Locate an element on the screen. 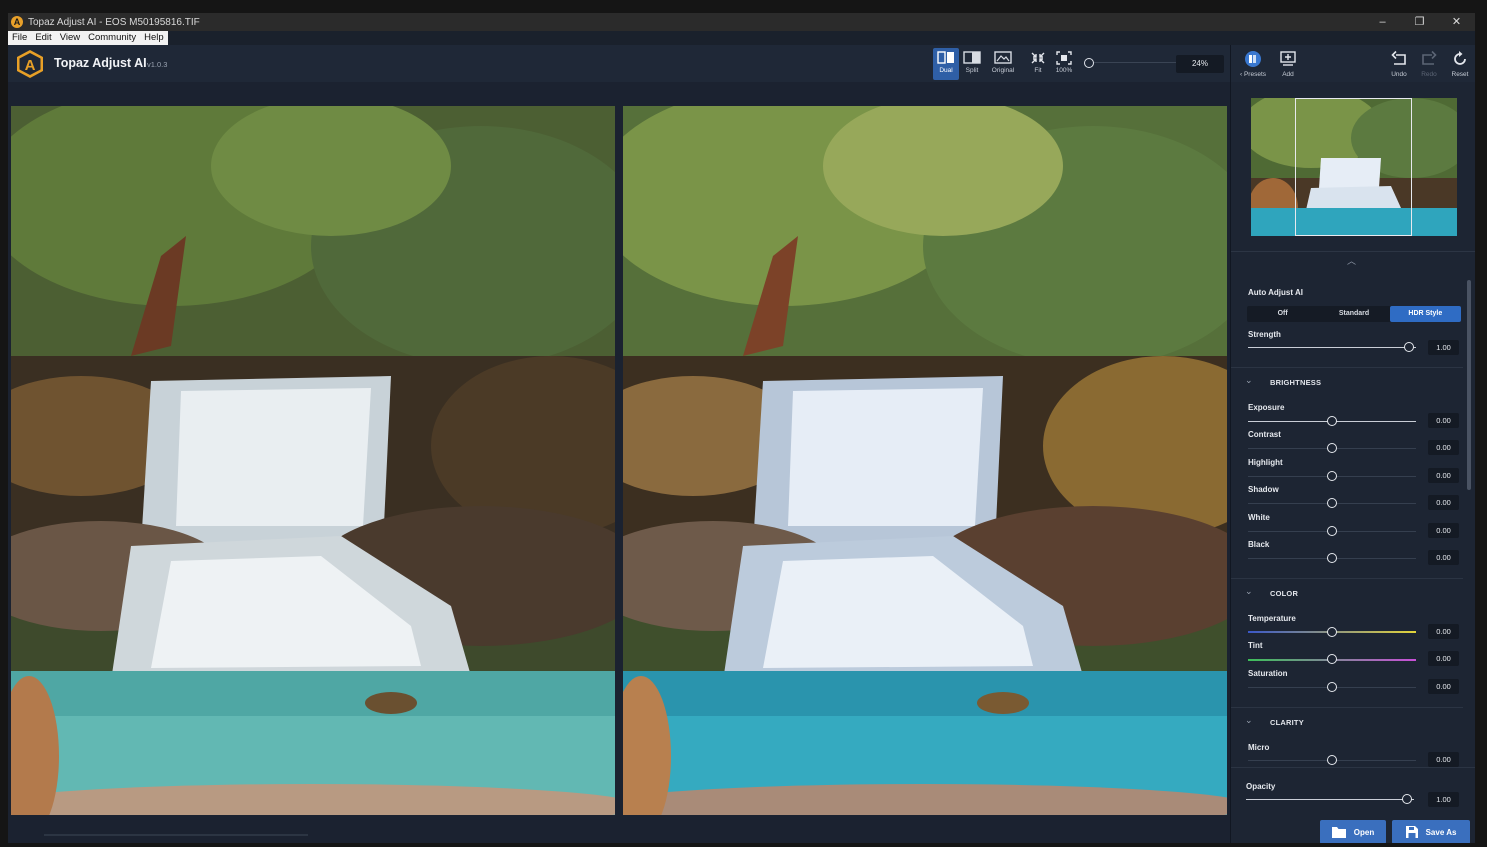 This screenshot has height=847, width=1487. navigator-viewport-frame is located at coordinates (1353, 167).